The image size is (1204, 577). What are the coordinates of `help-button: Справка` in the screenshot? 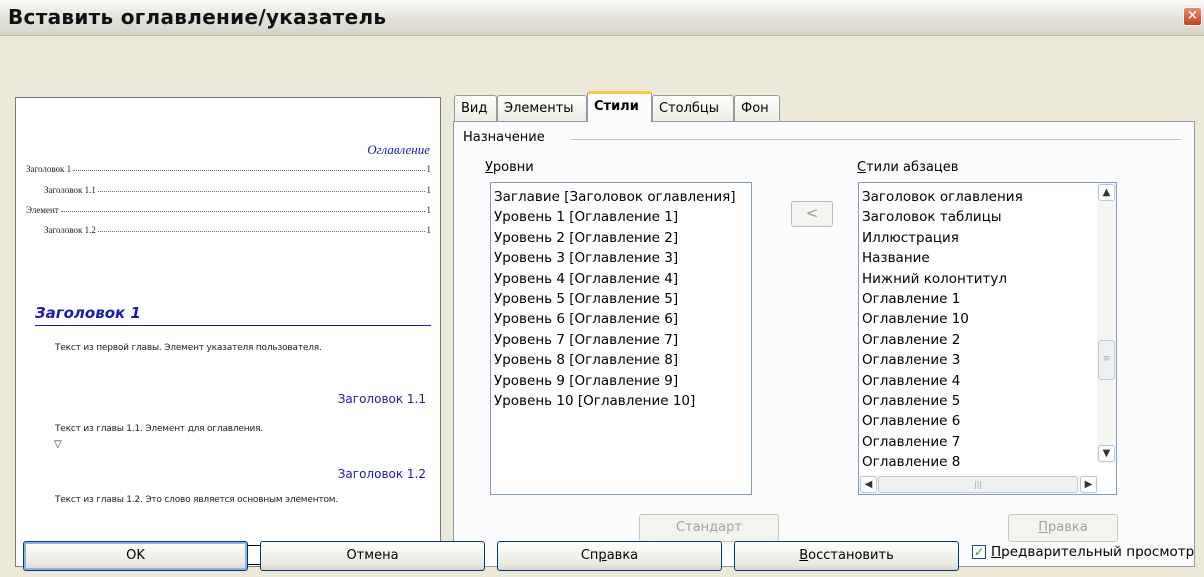 It's located at (609, 556).